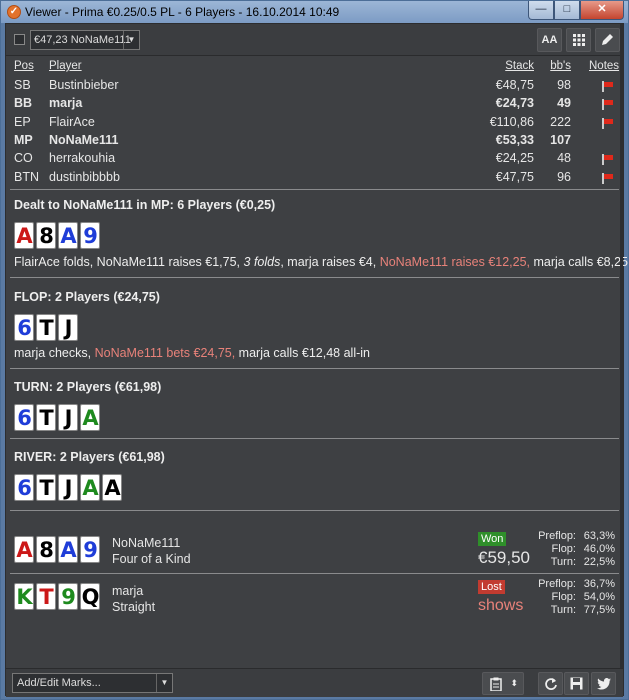 Image resolution: width=629 pixels, height=700 pixels. Describe the element at coordinates (26, 176) in the screenshot. I see `row-pos: BTN` at that location.